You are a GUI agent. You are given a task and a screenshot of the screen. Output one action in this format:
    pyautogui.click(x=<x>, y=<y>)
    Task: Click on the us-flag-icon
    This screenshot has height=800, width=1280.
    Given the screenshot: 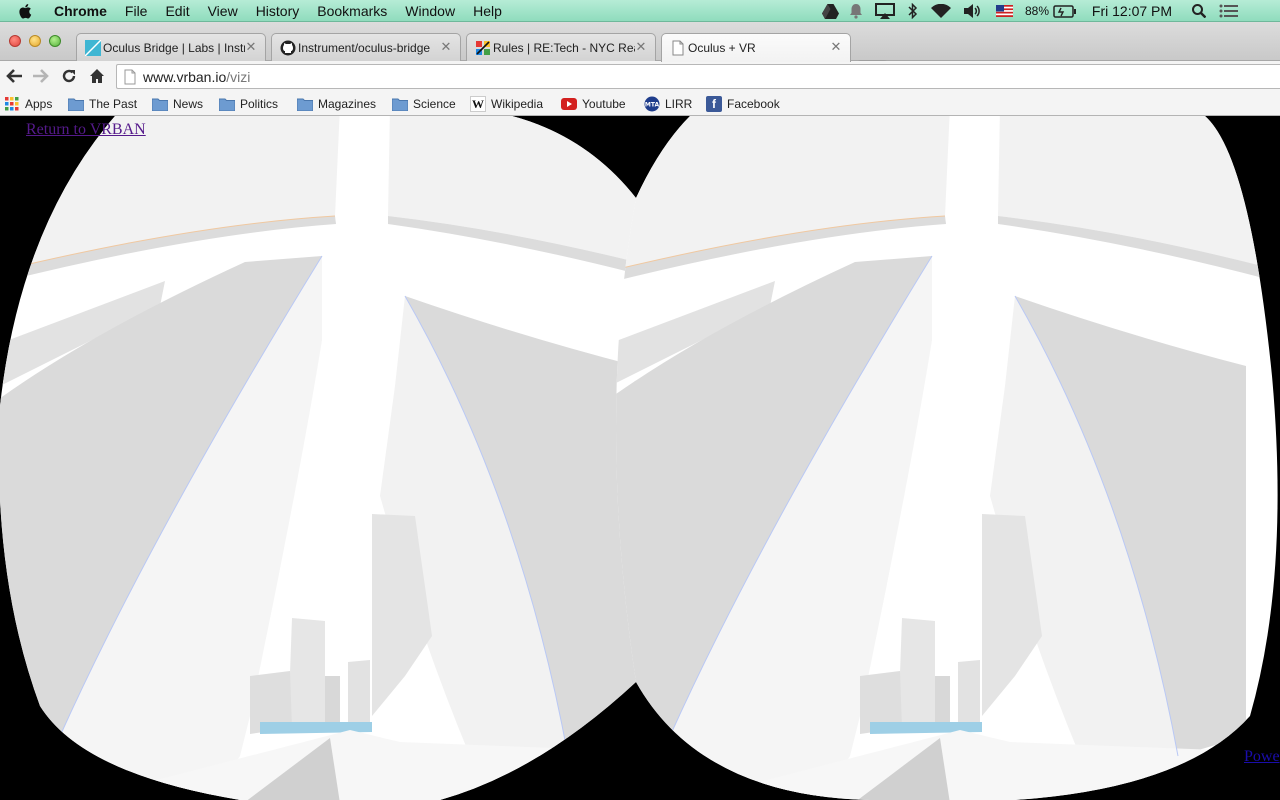 What is the action you would take?
    pyautogui.click(x=1004, y=11)
    